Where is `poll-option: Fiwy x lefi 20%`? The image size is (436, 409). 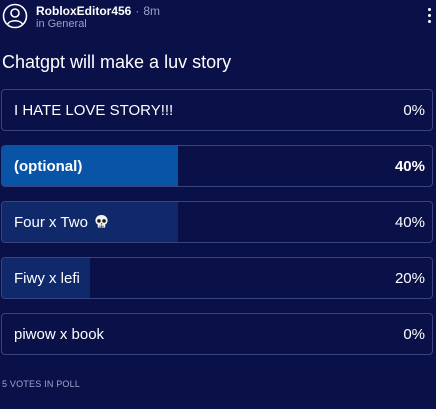 poll-option: Fiwy x lefi 20% is located at coordinates (217, 278).